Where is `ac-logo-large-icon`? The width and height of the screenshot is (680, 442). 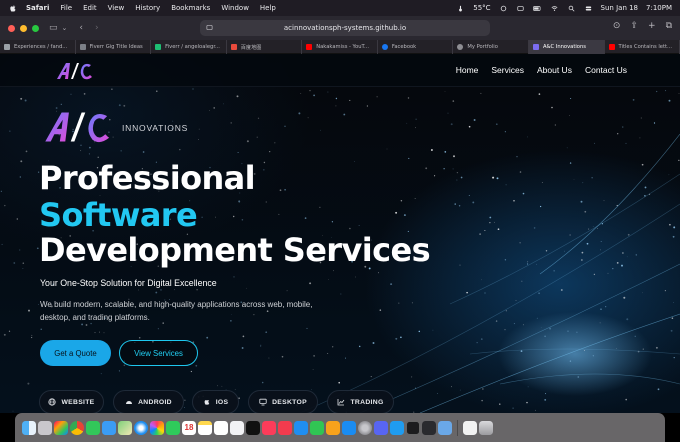 ac-logo-large-icon is located at coordinates (77, 127).